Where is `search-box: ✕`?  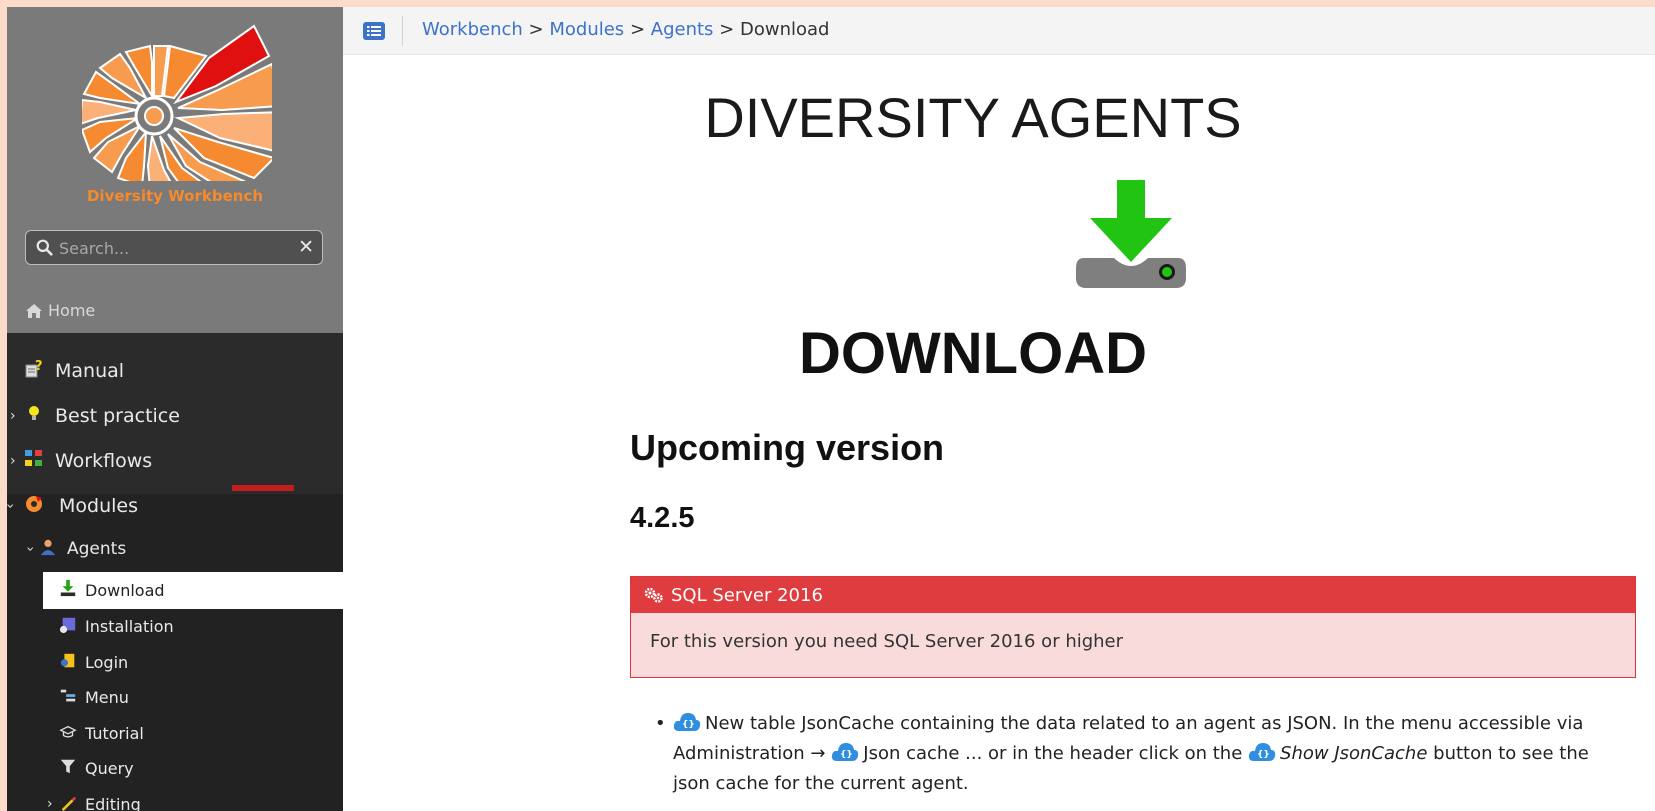
search-box: ✕ is located at coordinates (174, 247).